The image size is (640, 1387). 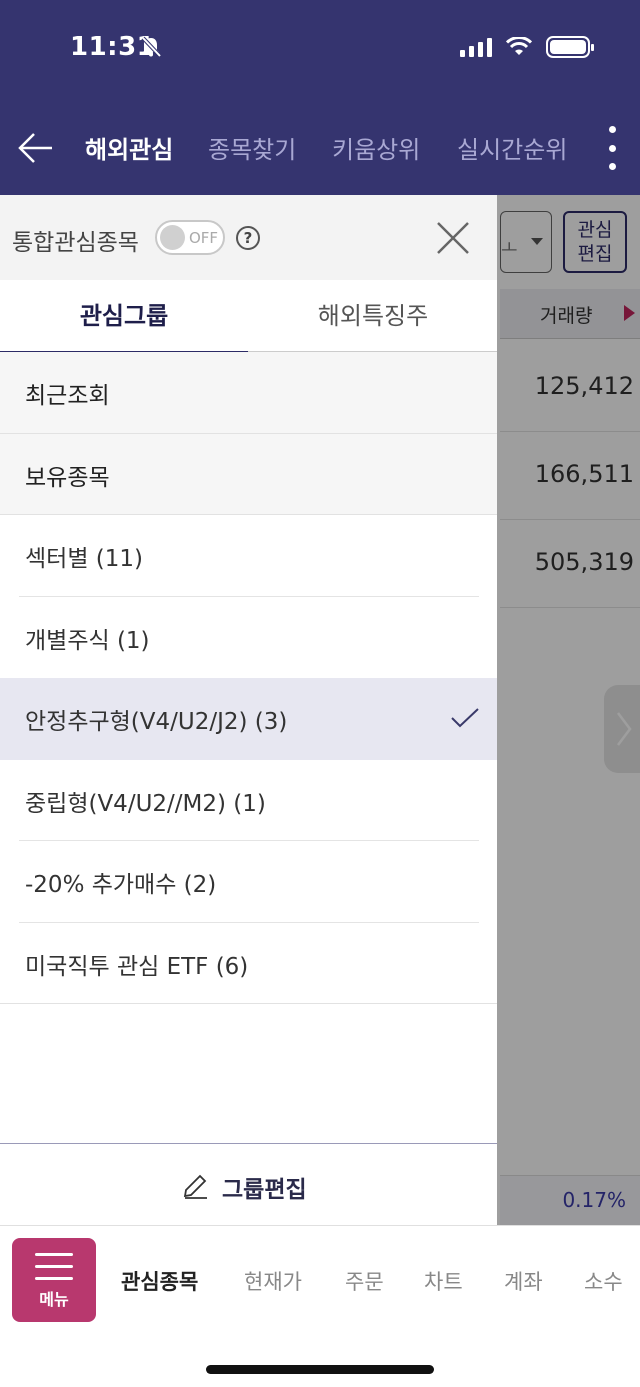 I want to click on top-nav: 해외관심 종목찾기 키움상위 실시간순위, so click(x=320, y=147).